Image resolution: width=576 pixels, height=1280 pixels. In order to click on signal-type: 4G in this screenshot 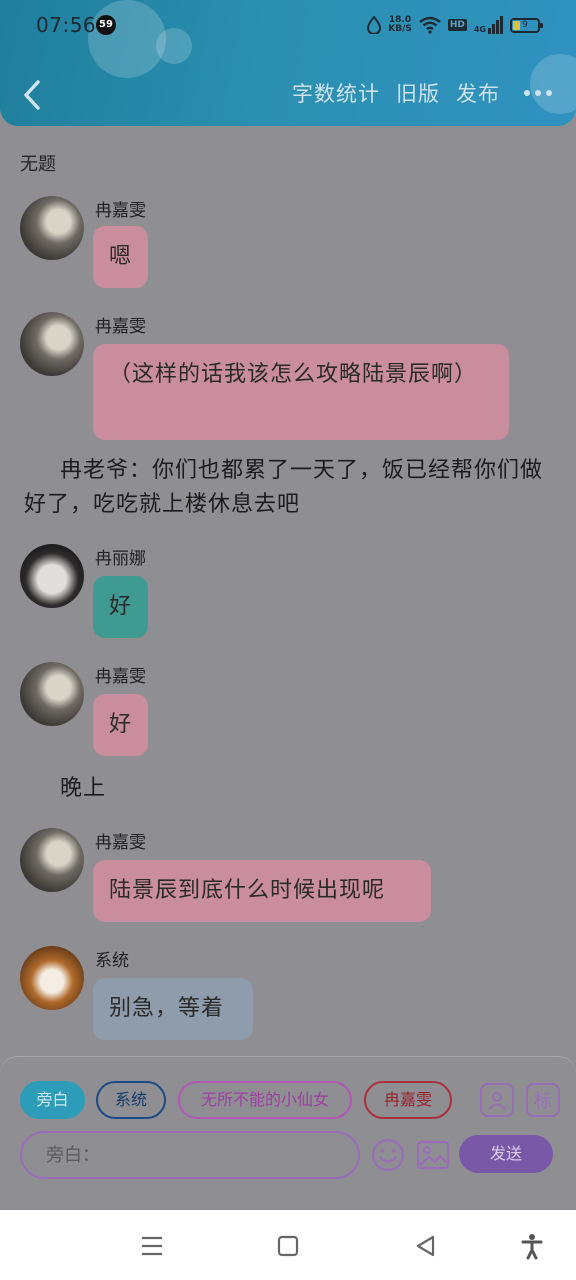, I will do `click(479, 29)`.